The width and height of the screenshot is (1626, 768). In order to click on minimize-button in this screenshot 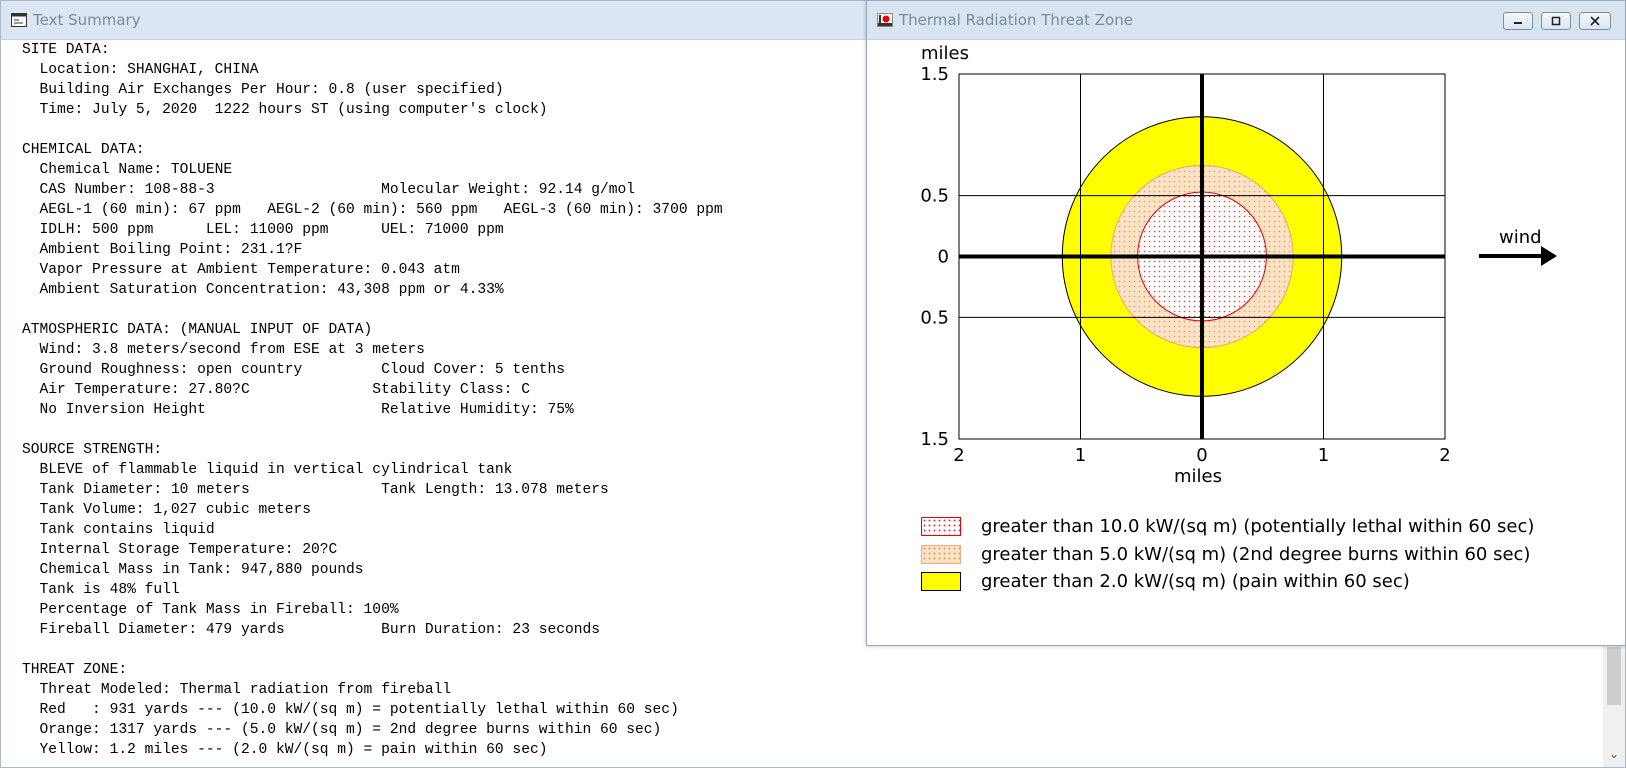, I will do `click(1518, 21)`.